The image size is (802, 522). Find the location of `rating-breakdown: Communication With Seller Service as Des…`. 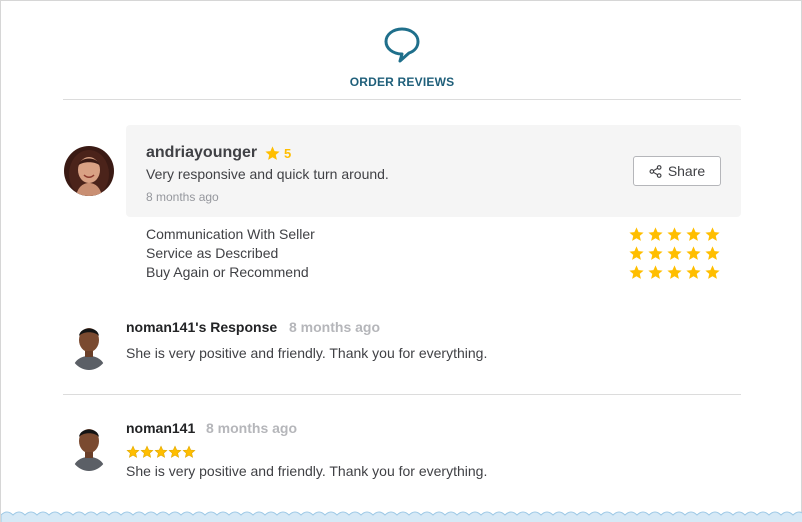

rating-breakdown: Communication With Seller Service as Des… is located at coordinates (436, 254).